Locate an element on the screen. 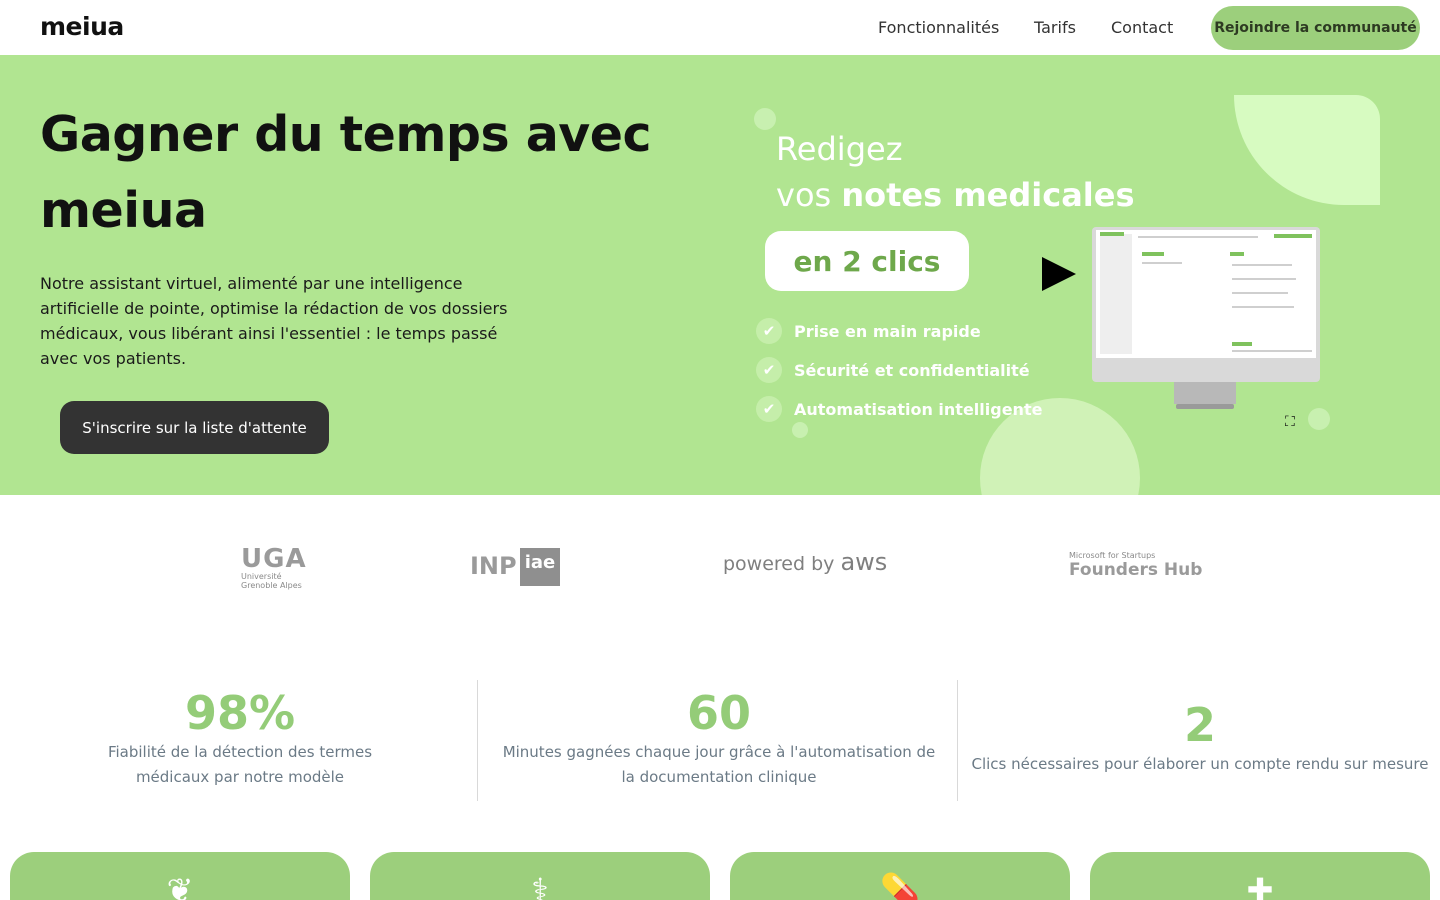 The height and width of the screenshot is (900, 1440). msft-big: Founders Hub is located at coordinates (1136, 570).